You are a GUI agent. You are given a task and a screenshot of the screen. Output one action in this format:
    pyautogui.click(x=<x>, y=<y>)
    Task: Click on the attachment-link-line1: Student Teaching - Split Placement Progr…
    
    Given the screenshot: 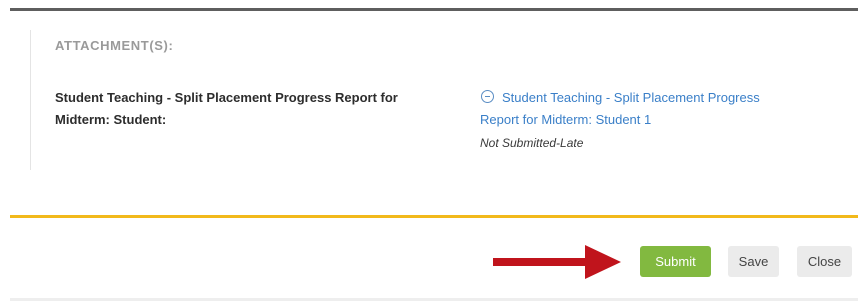 What is the action you would take?
    pyautogui.click(x=631, y=97)
    